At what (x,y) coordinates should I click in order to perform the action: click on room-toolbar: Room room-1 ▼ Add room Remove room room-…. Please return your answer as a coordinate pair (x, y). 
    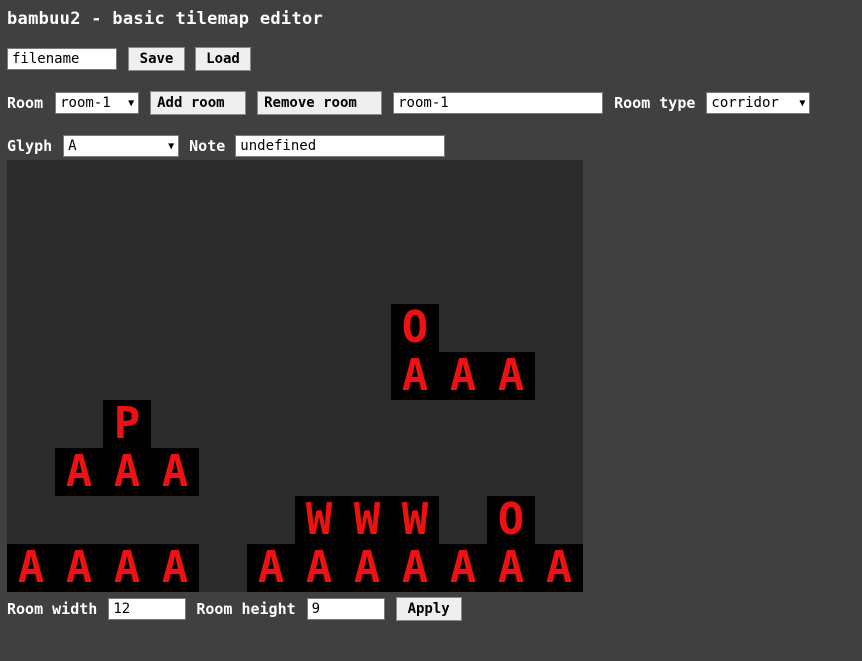
    Looking at the image, I should click on (409, 103).